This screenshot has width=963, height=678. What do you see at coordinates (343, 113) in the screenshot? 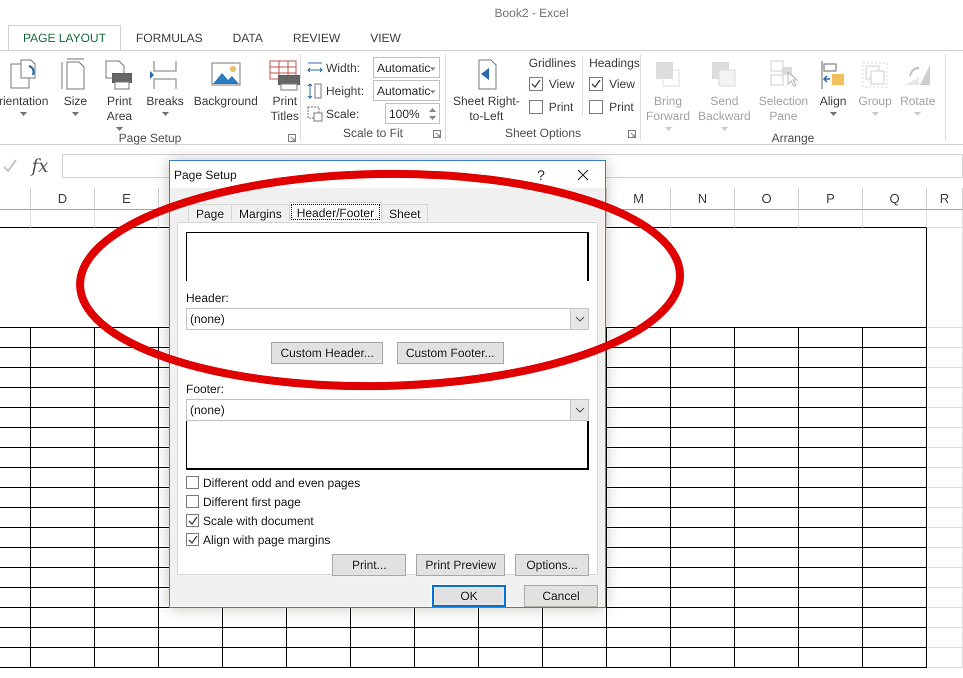
I see `field-label: Scale:` at bounding box center [343, 113].